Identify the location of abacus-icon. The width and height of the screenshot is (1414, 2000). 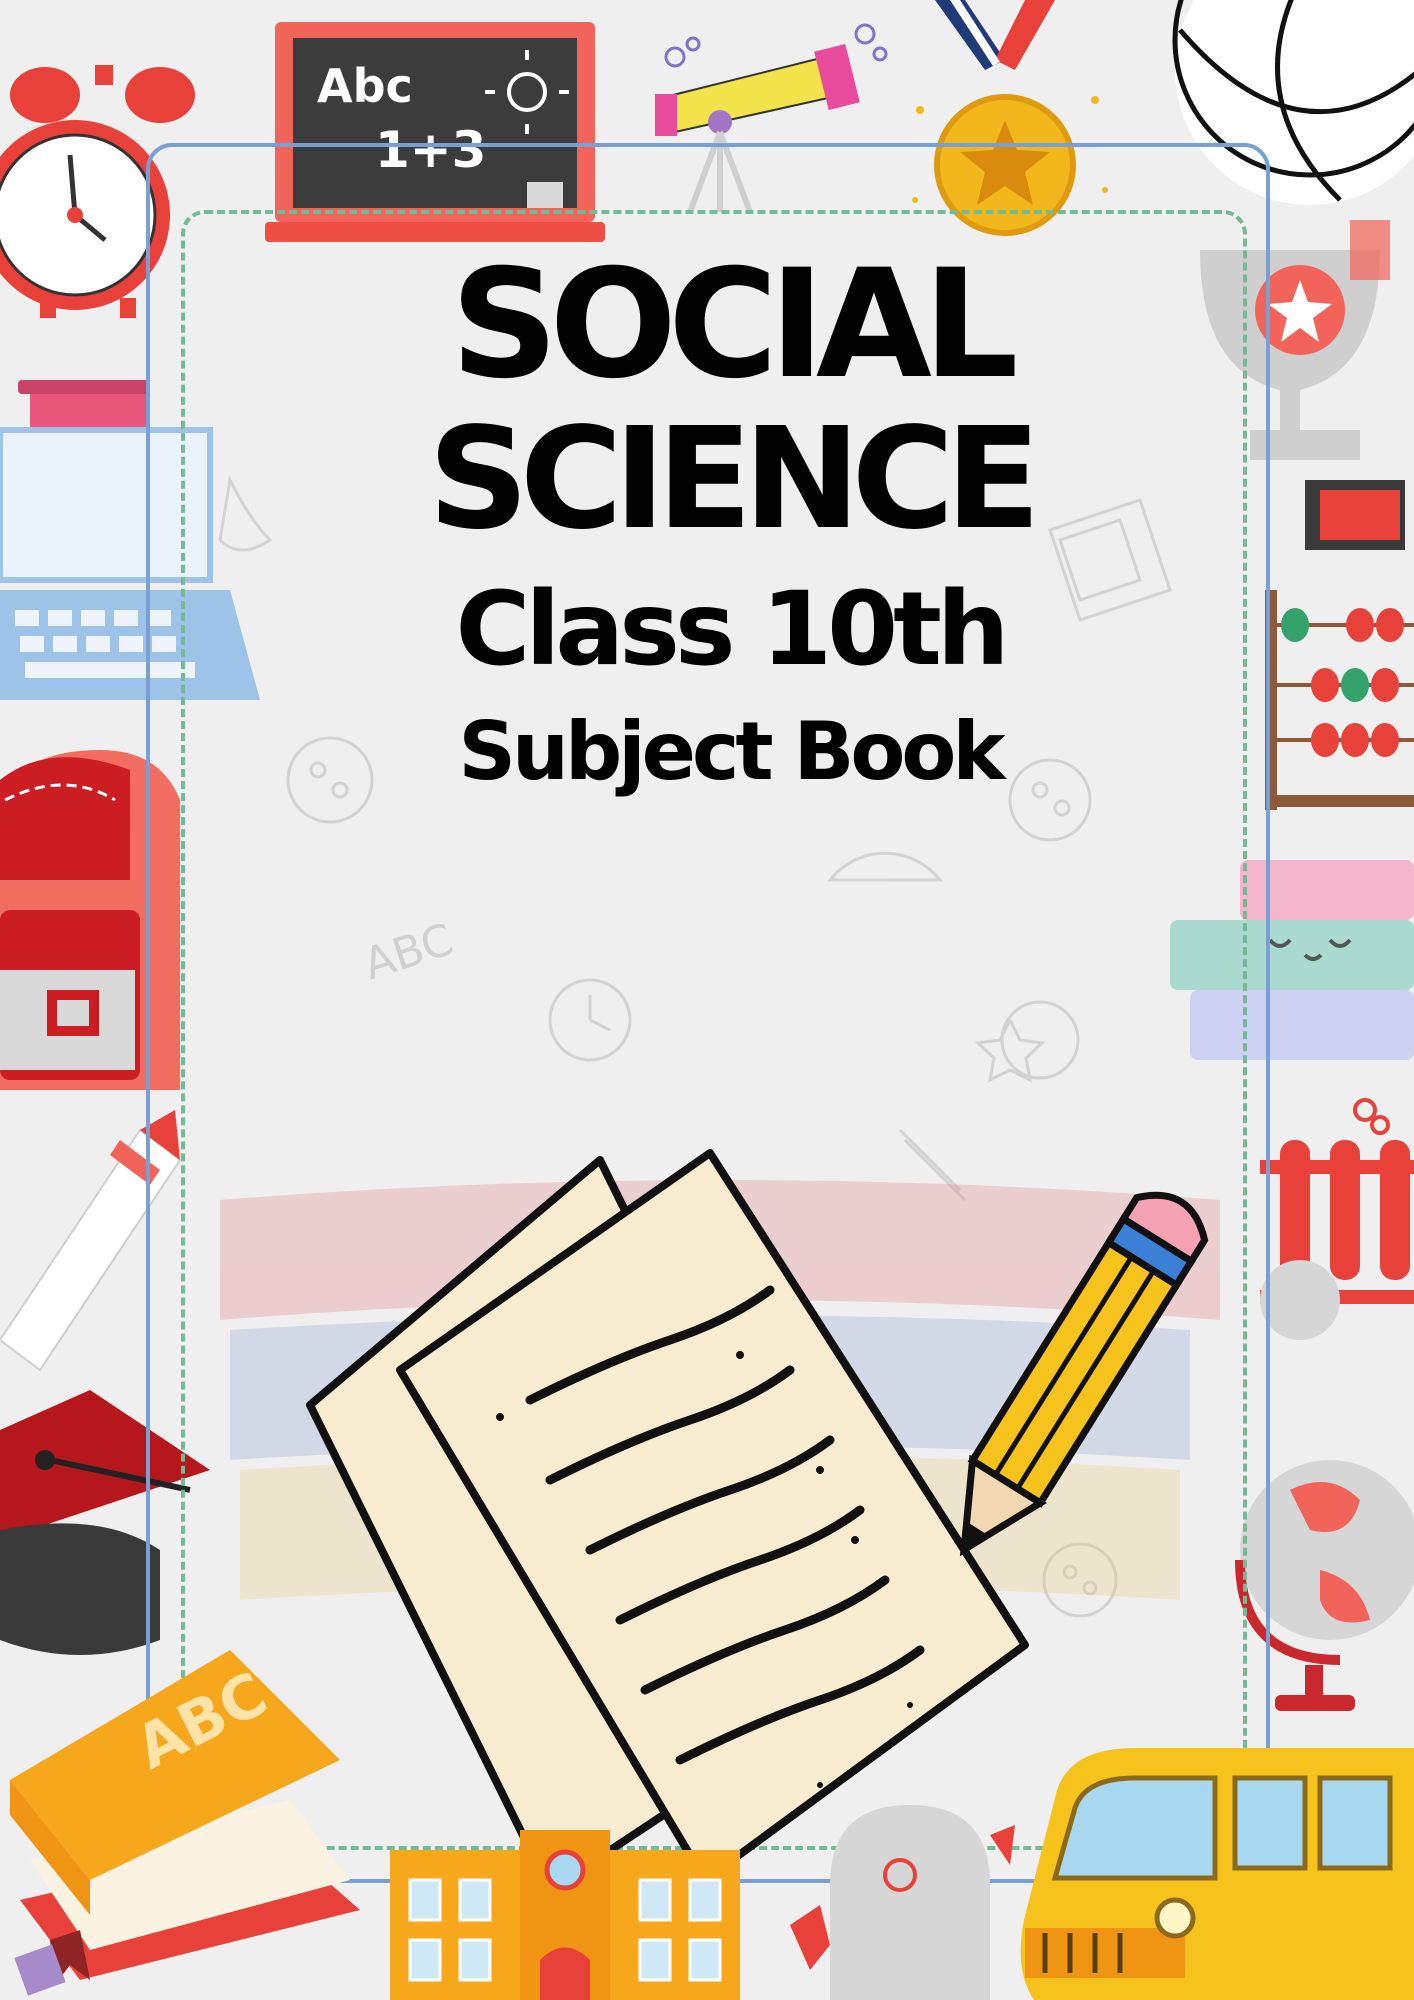
(1339, 700).